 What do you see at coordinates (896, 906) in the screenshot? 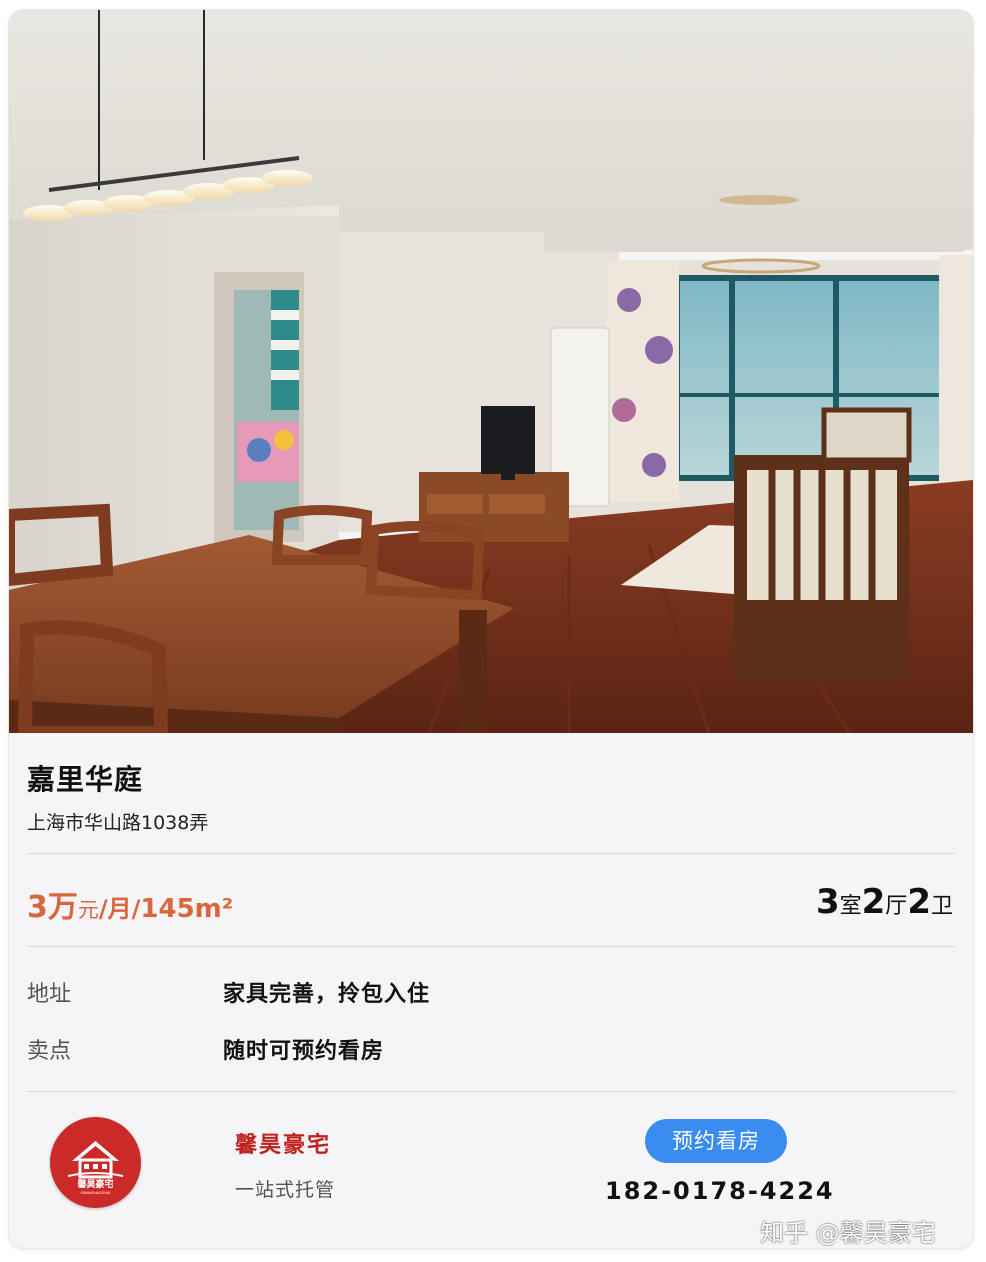
I see `hall-unit: 厅` at bounding box center [896, 906].